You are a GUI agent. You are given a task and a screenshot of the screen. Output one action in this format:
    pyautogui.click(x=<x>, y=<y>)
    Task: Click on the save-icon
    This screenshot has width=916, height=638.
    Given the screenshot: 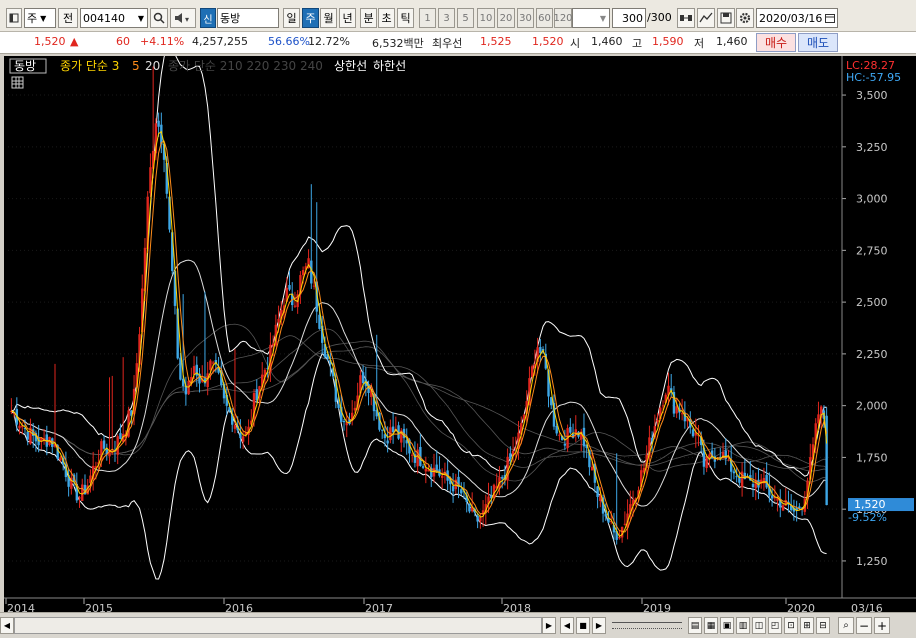 What is the action you would take?
    pyautogui.click(x=726, y=18)
    